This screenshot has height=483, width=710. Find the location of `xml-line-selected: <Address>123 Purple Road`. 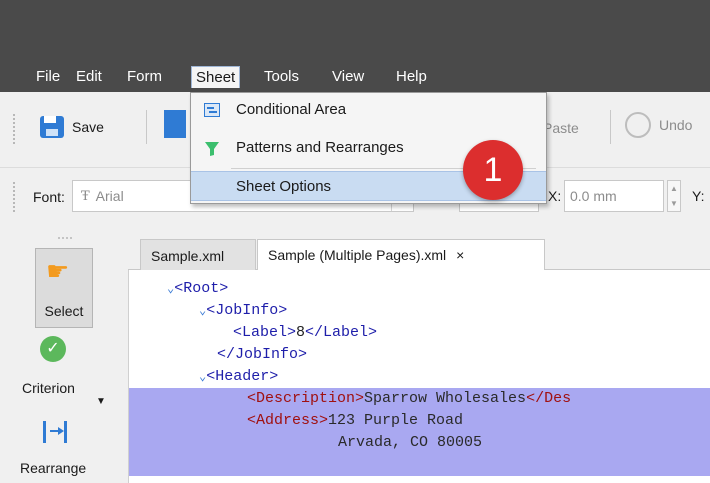

xml-line-selected: <Address>123 Purple Road is located at coordinates (419, 421).